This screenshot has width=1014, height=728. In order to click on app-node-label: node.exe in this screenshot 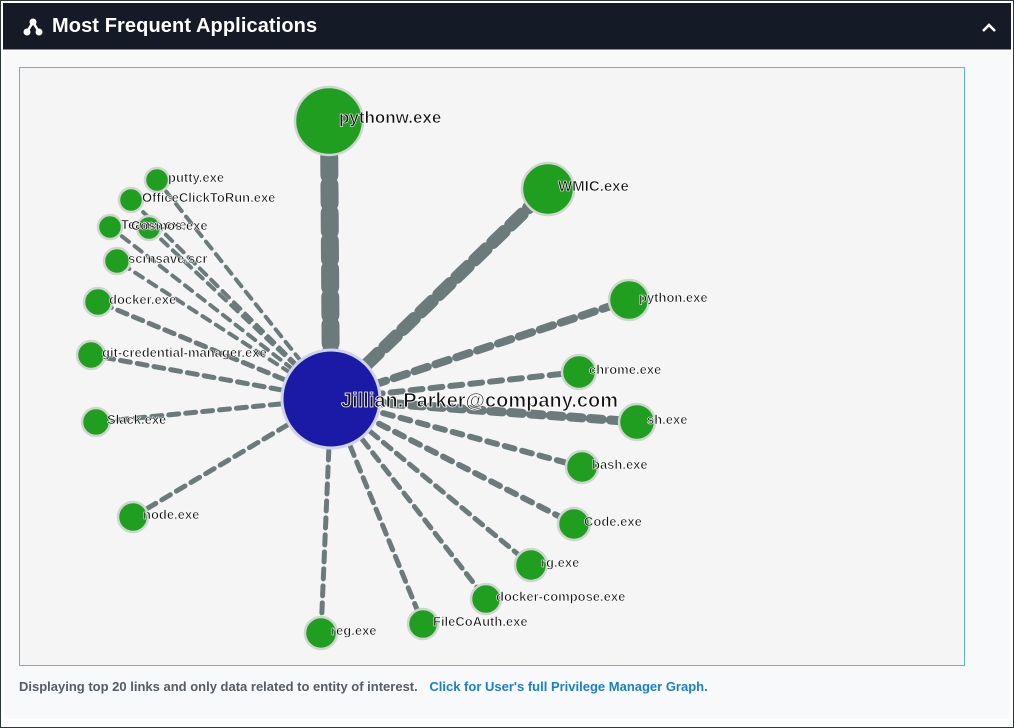, I will do `click(171, 514)`.